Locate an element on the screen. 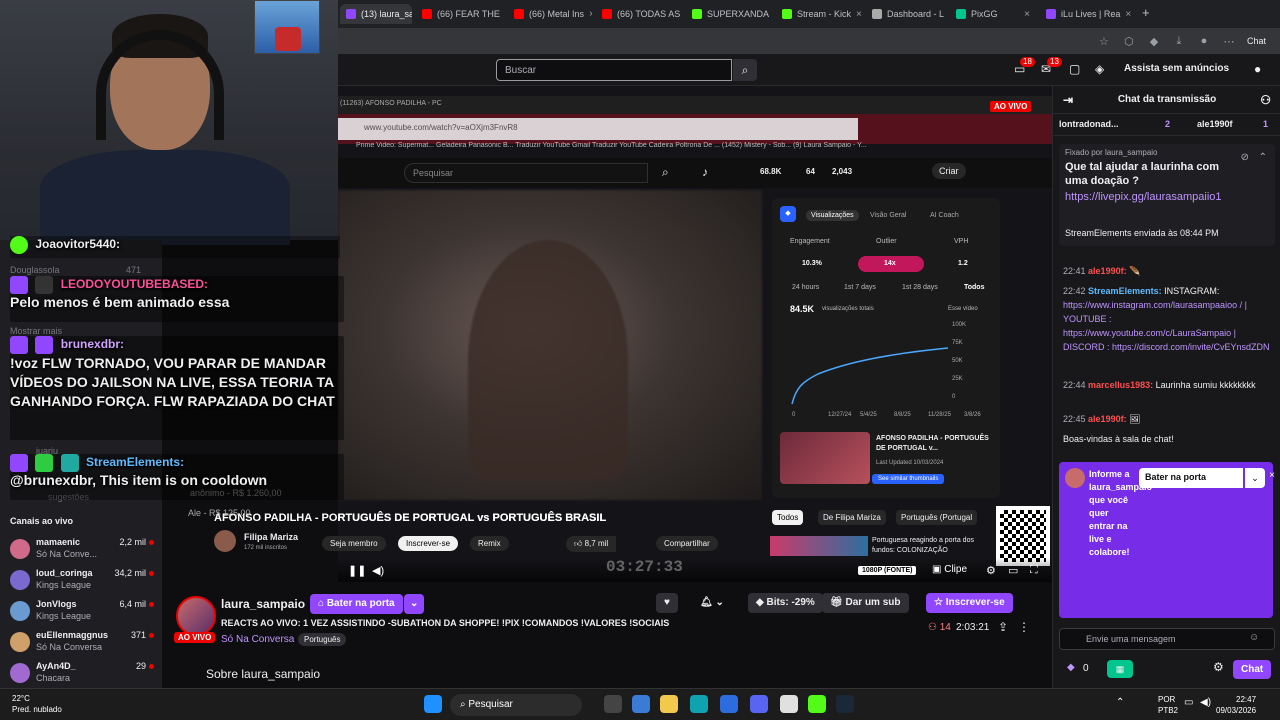 The image size is (1280, 720). speaker-icon: ◀) is located at coordinates (1205, 702).